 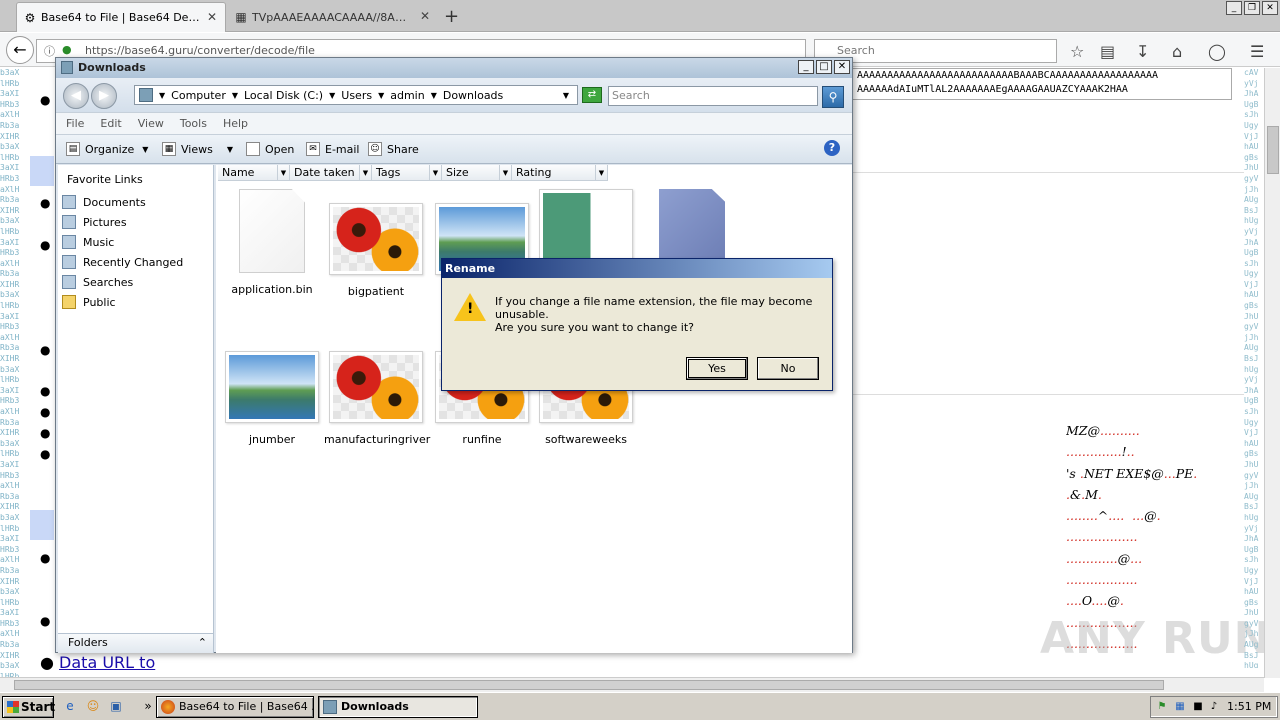 What do you see at coordinates (832, 148) in the screenshot?
I see `help-icon: ?` at bounding box center [832, 148].